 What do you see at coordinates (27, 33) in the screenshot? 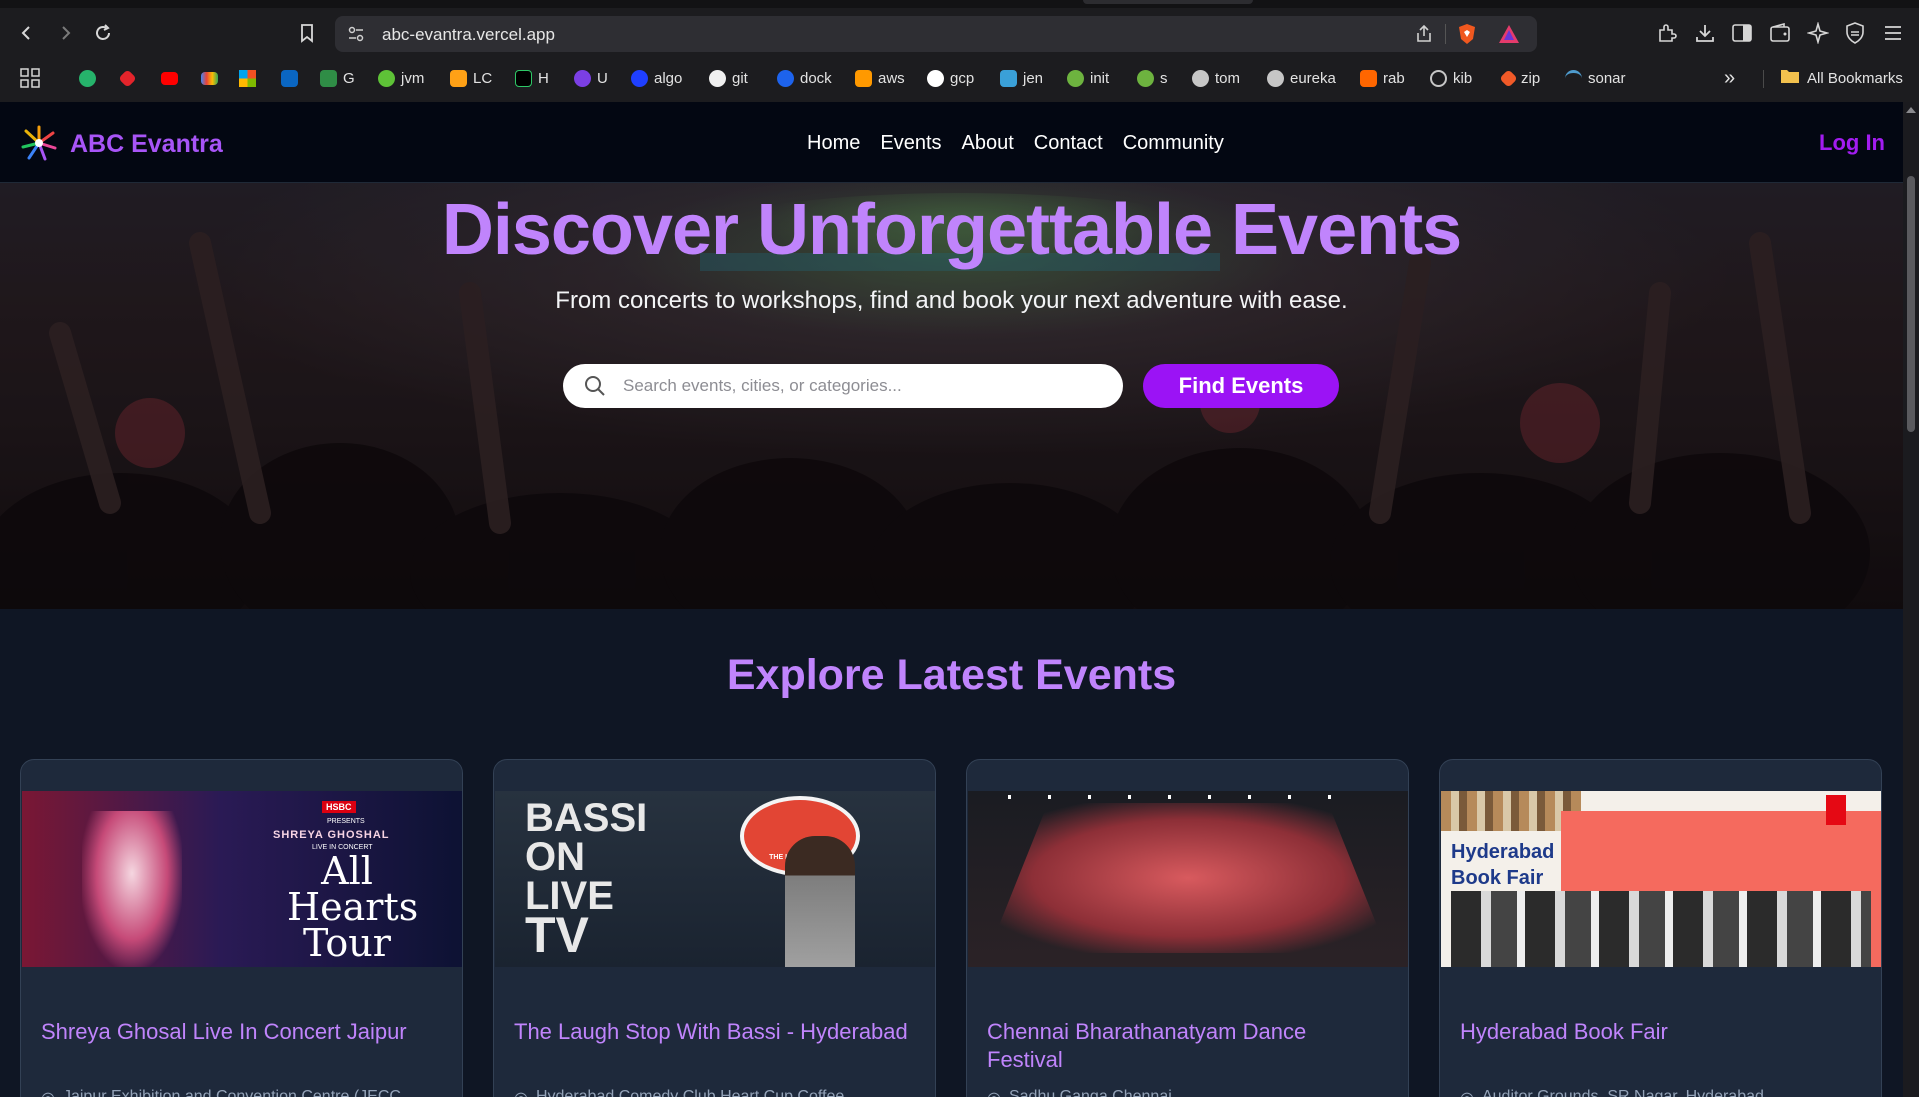
I see `back-icon` at bounding box center [27, 33].